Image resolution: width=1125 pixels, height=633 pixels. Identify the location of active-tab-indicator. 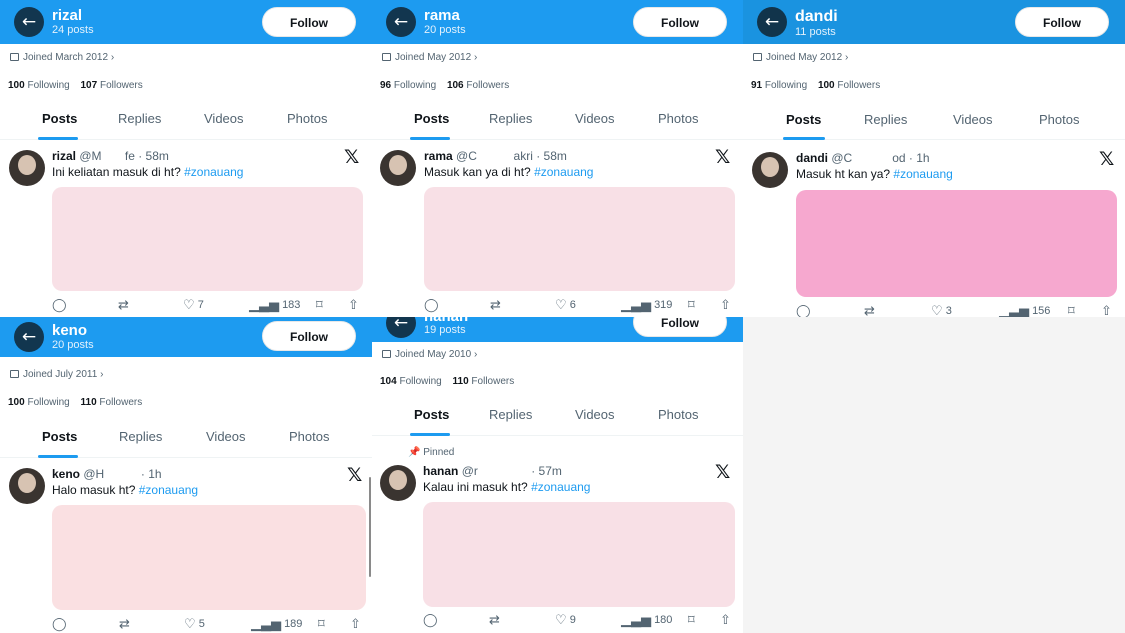
(58, 138).